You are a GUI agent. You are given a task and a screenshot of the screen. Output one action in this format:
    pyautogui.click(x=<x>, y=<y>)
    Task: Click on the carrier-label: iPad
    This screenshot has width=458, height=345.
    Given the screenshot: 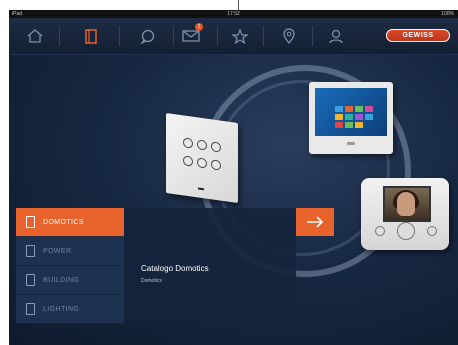 What is the action you would take?
    pyautogui.click(x=17, y=14)
    